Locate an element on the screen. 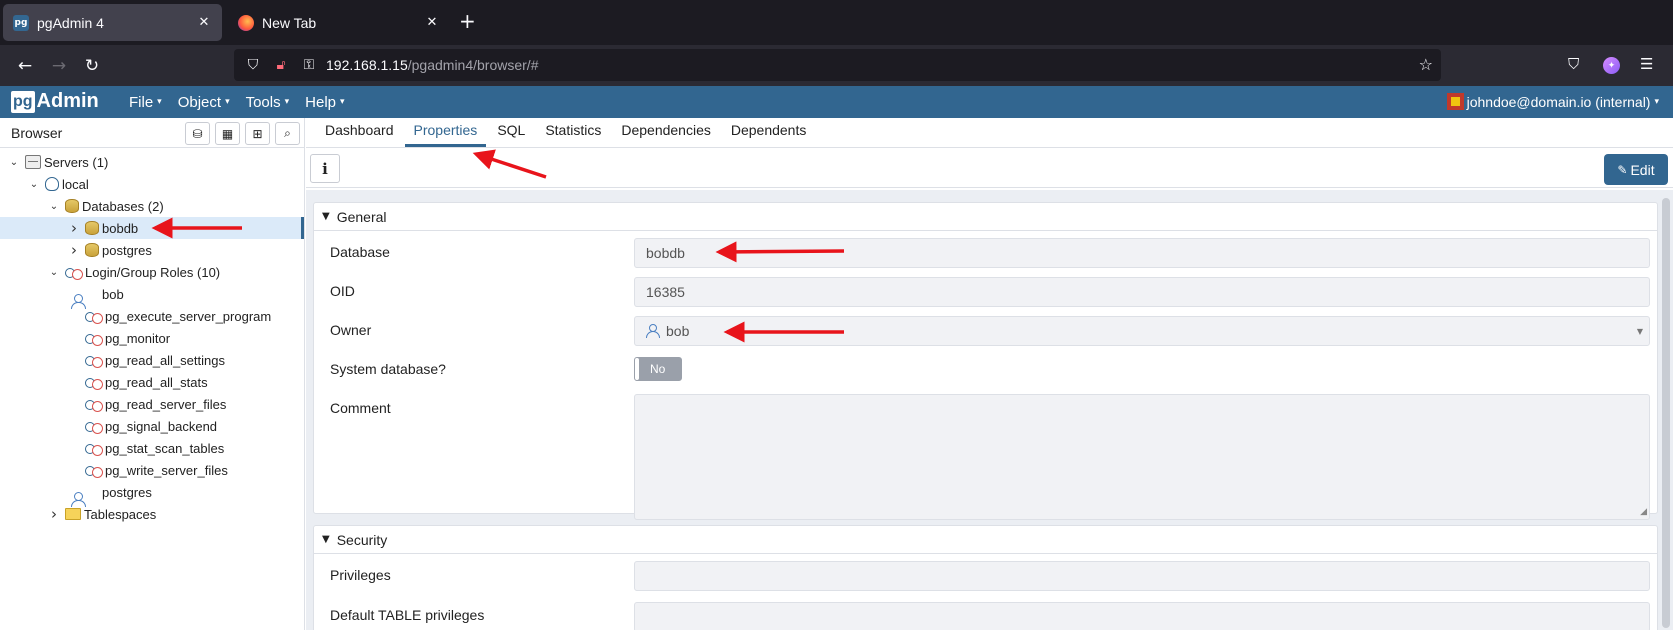  tree-item: ⌄ Databases (2) is located at coordinates (152, 206).